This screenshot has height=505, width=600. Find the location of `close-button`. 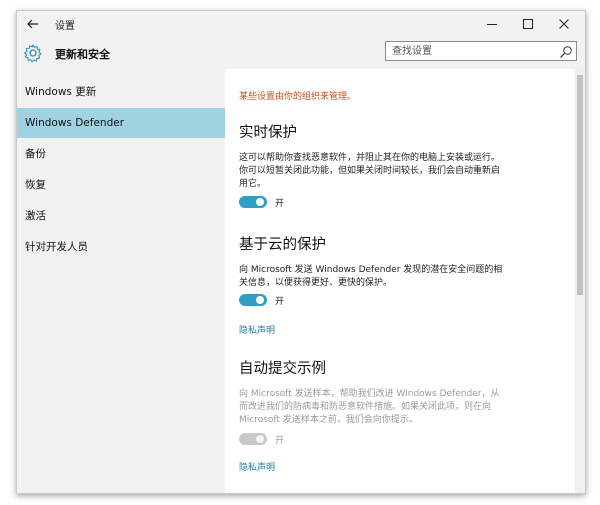

close-button is located at coordinates (564, 24).